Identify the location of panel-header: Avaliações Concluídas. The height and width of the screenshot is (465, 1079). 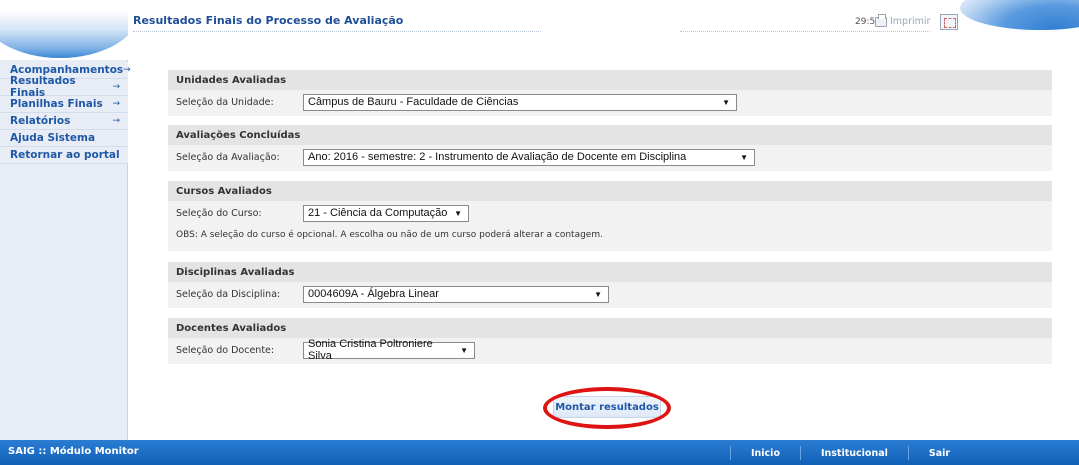
(610, 135).